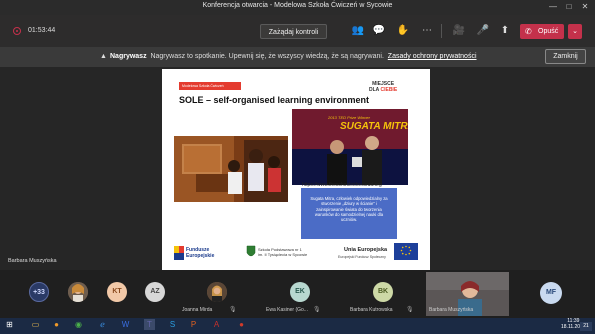 The height and width of the screenshot is (334, 595). I want to click on participant-avatar-joanna, so click(217, 292).